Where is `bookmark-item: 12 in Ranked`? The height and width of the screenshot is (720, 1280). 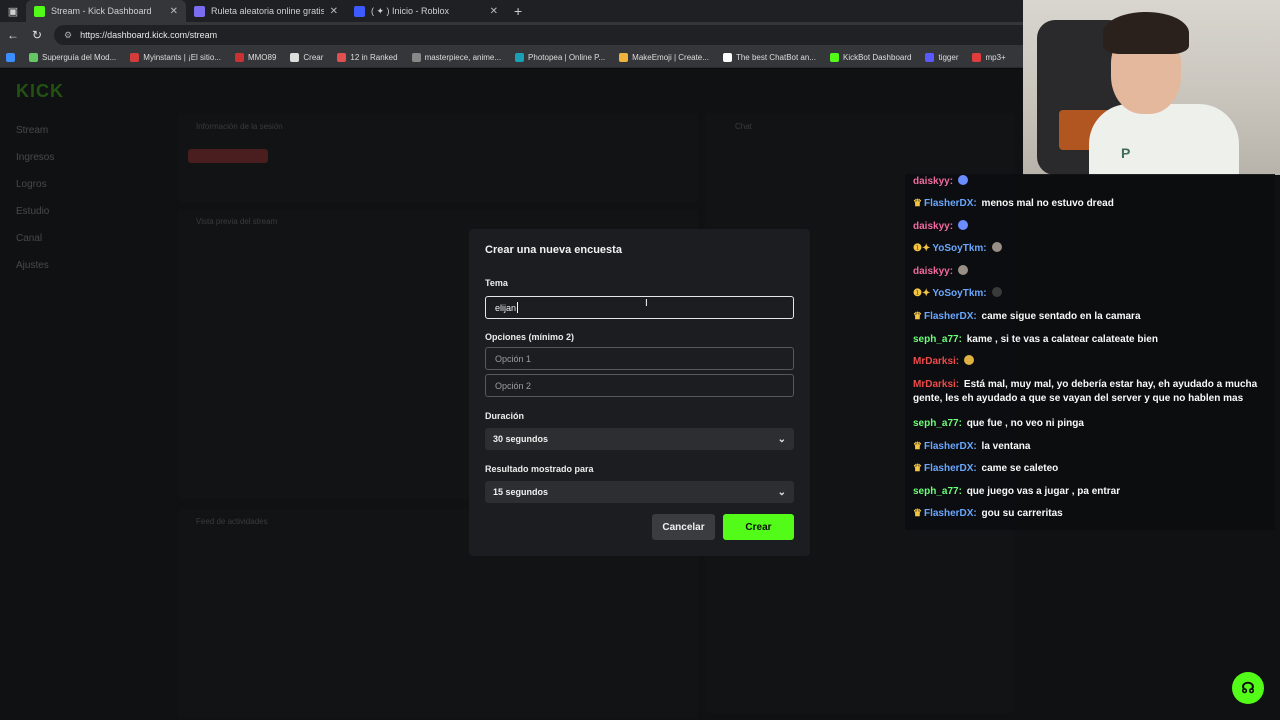 bookmark-item: 12 in Ranked is located at coordinates (367, 57).